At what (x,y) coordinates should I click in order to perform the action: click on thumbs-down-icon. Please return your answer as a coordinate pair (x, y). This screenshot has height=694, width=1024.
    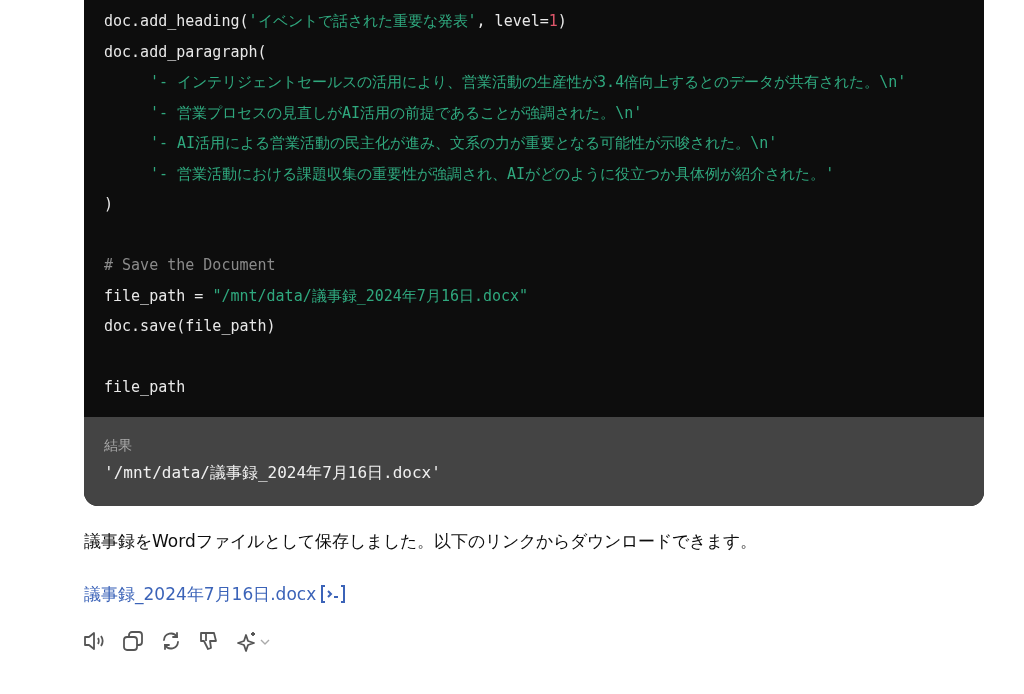
    Looking at the image, I should click on (209, 640).